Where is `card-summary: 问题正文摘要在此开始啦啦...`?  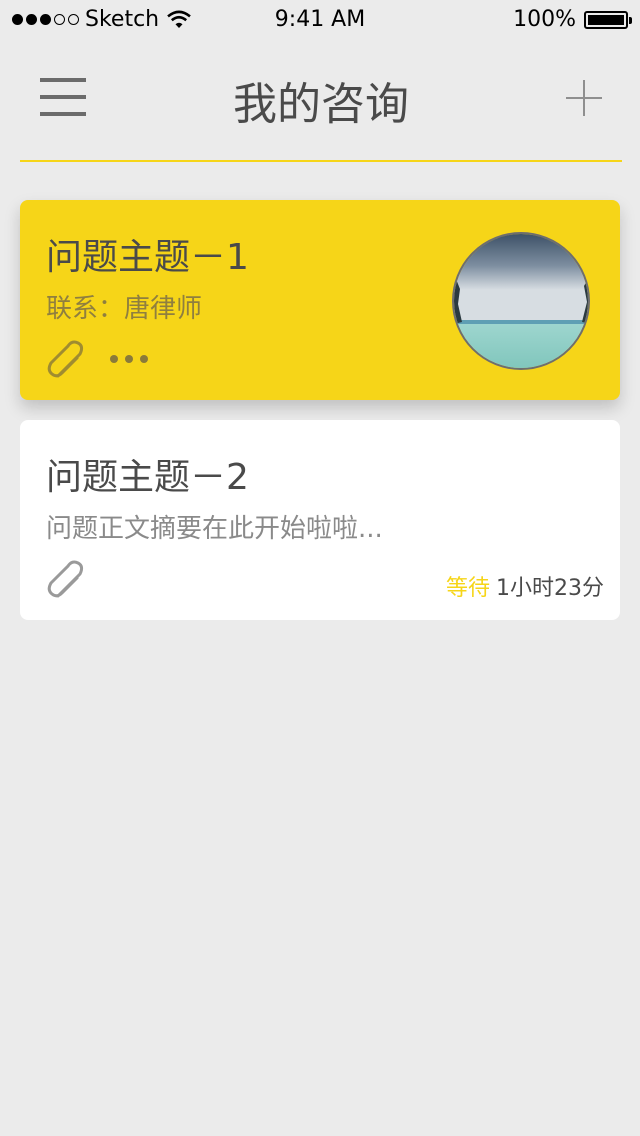
card-summary: 问题正文摘要在此开始啦啦... is located at coordinates (214, 529).